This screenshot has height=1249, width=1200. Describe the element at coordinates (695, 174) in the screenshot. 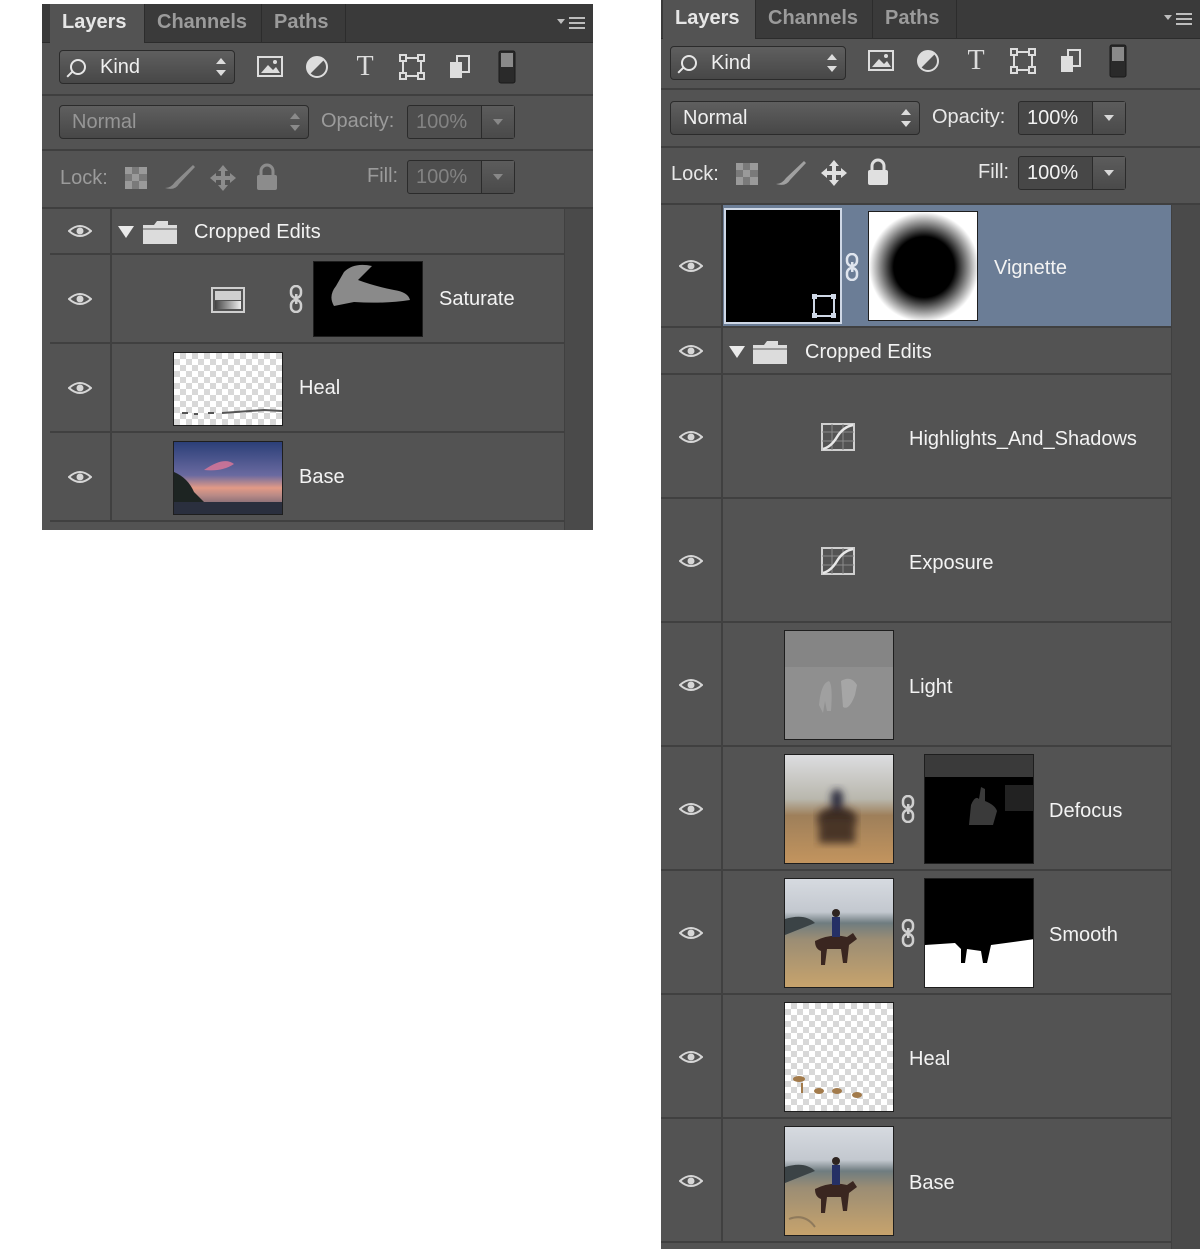

I see `lock-label: Lock:` at that location.